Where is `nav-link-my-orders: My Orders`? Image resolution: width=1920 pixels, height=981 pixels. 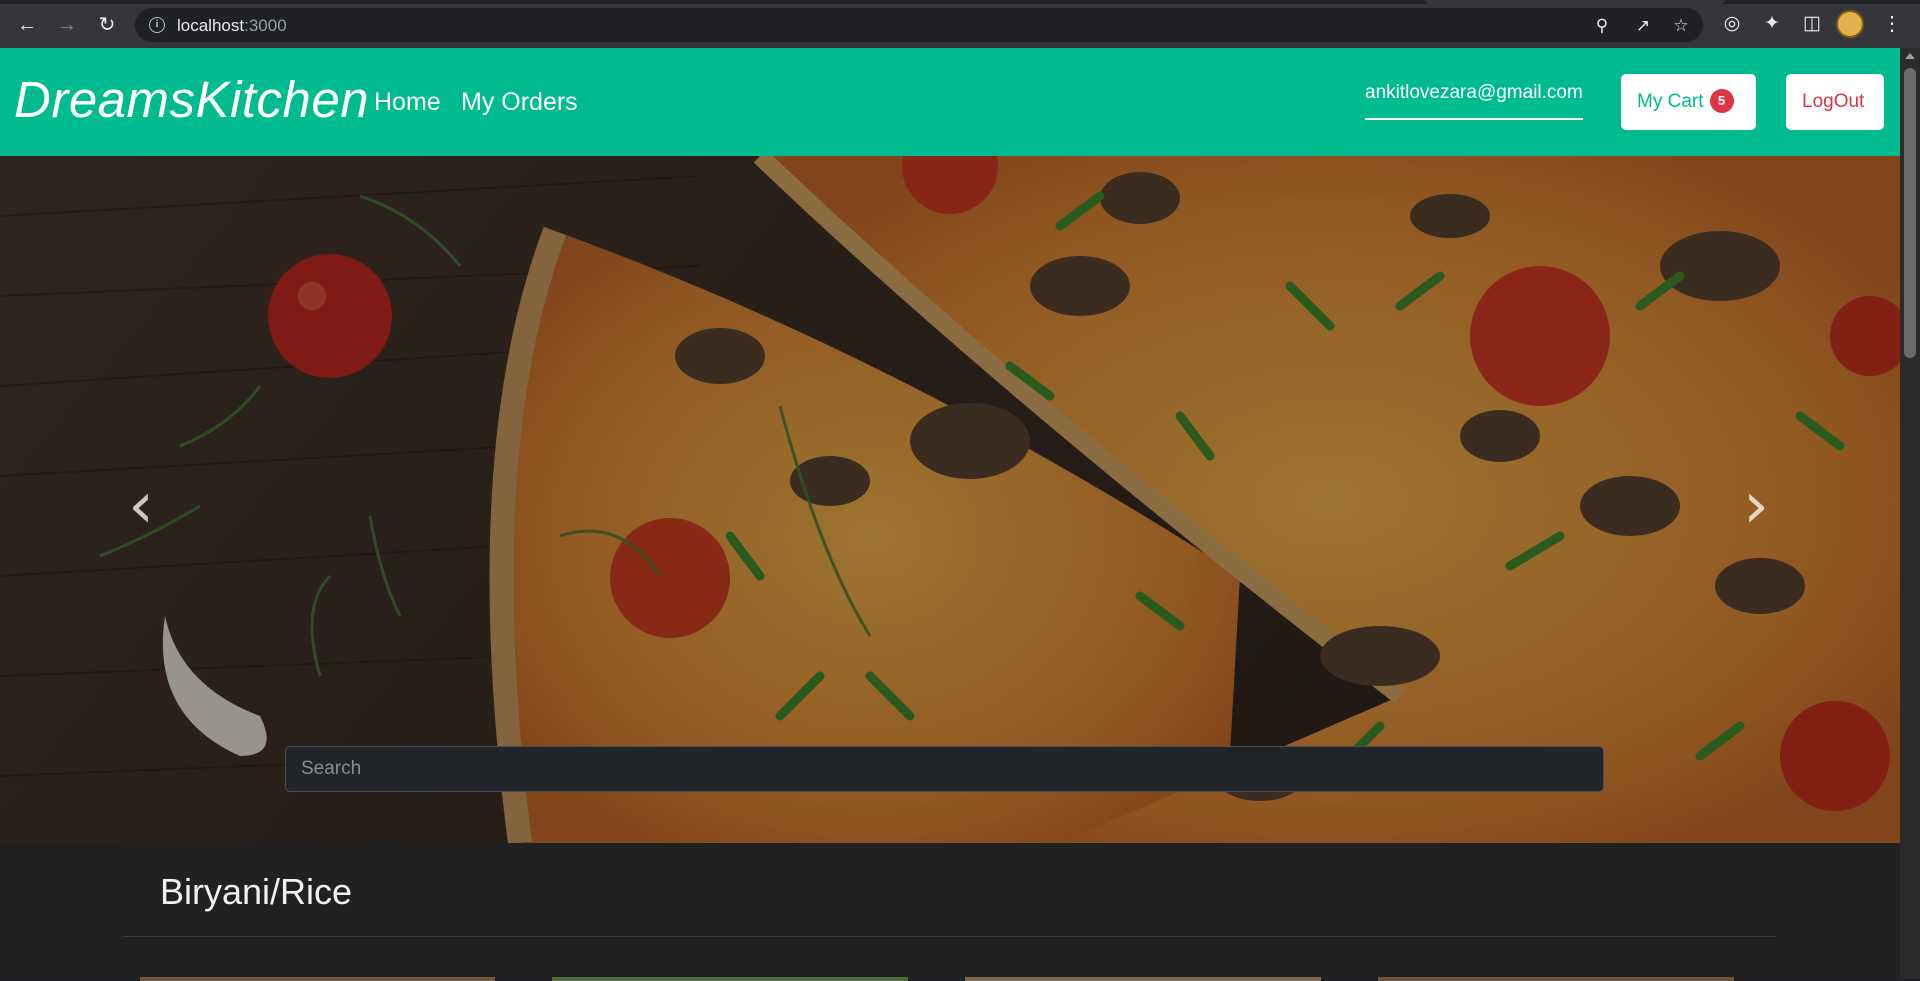
nav-link-my-orders: My Orders is located at coordinates (519, 102).